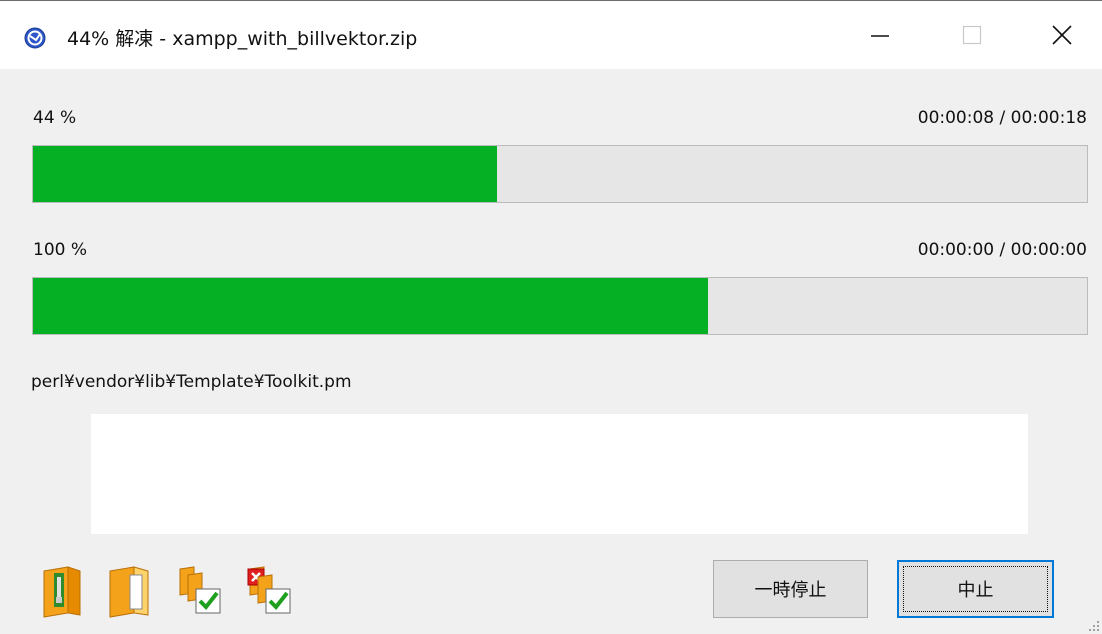  I want to click on file-progress-bar, so click(560, 306).